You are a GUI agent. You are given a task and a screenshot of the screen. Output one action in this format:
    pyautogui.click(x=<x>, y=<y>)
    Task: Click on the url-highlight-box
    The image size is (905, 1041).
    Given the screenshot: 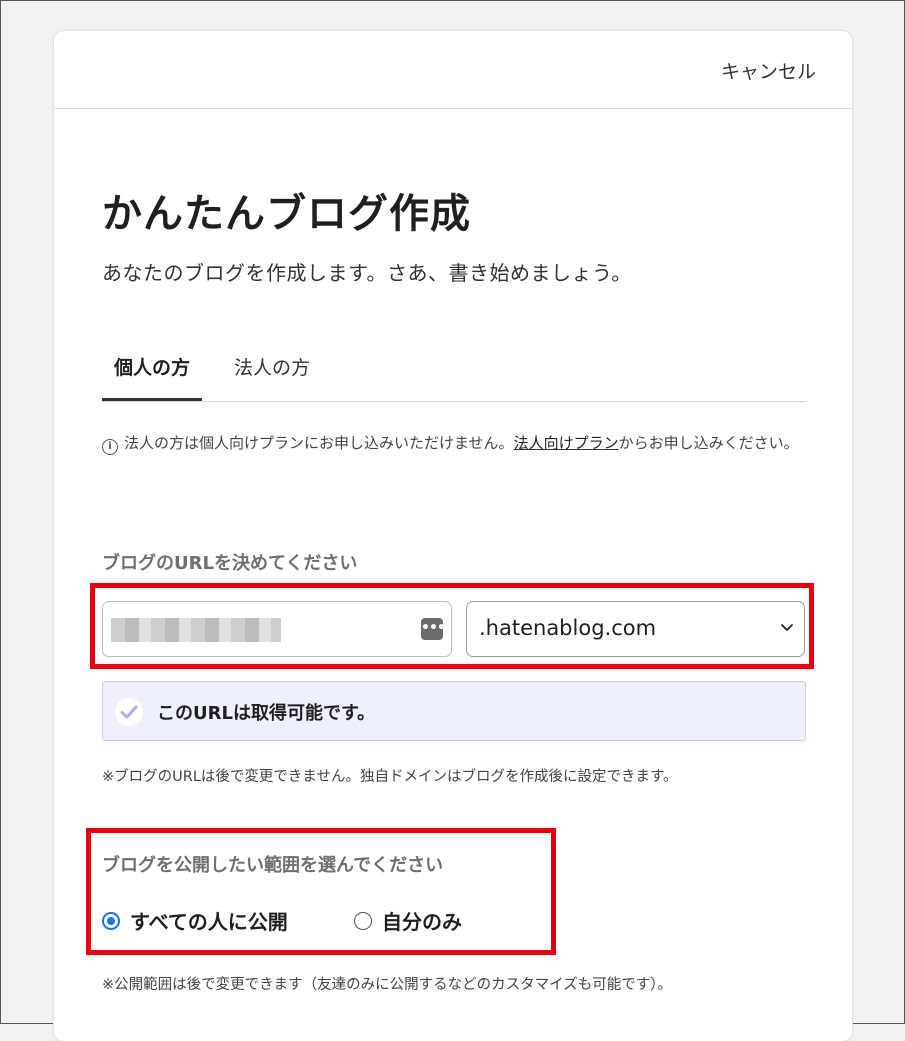 What is the action you would take?
    pyautogui.click(x=452, y=626)
    